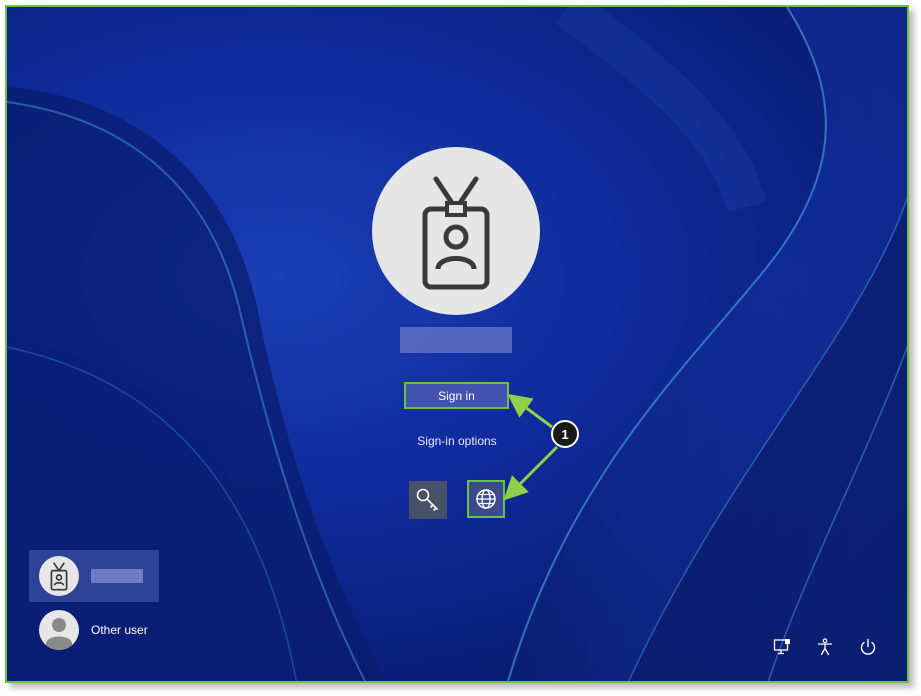 This screenshot has height=696, width=921. I want to click on network-button, so click(782, 647).